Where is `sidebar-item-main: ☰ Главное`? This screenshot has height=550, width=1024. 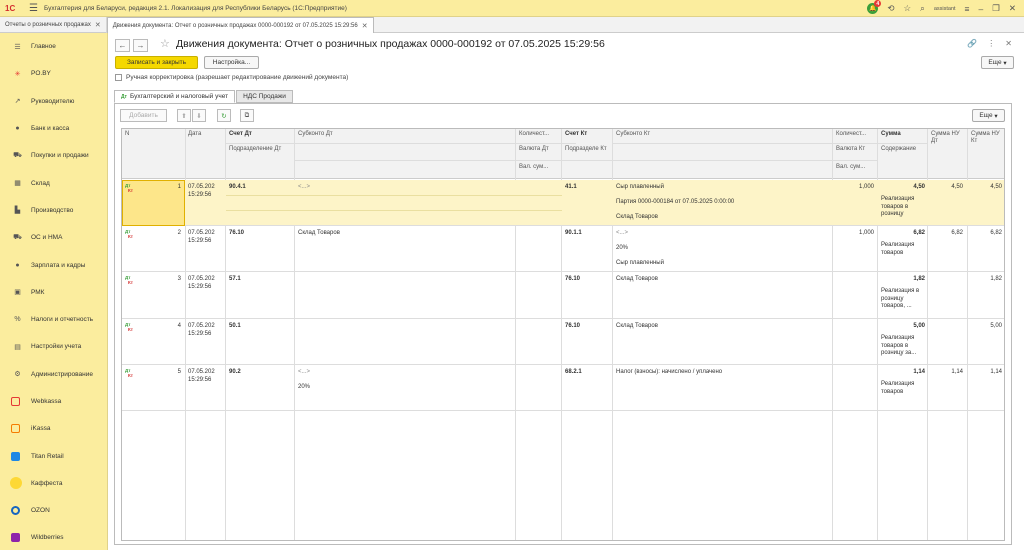 sidebar-item-main: ☰ Главное is located at coordinates (53, 46).